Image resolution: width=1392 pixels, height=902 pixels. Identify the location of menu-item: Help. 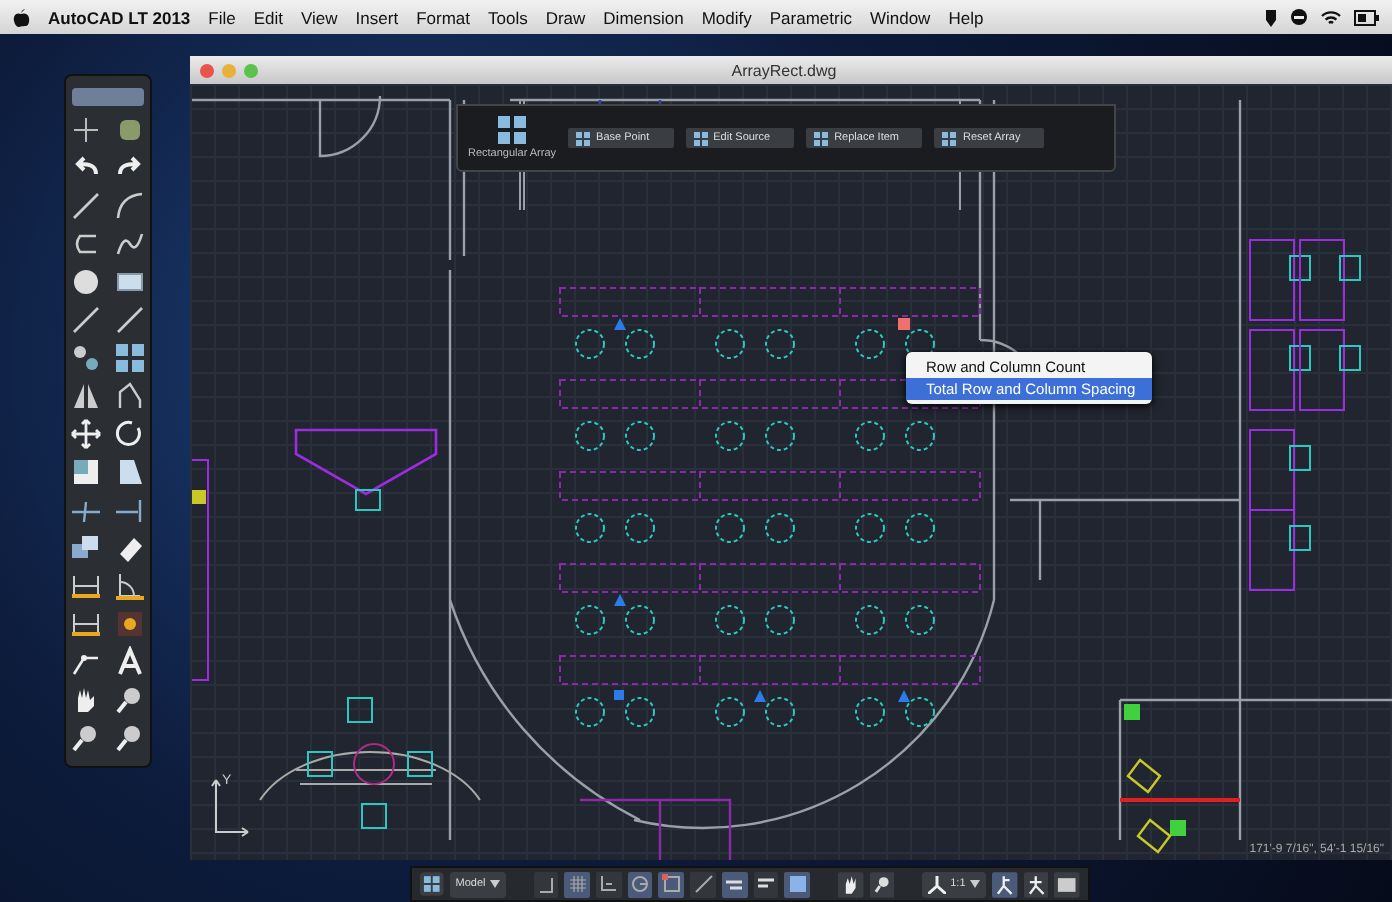
(966, 17).